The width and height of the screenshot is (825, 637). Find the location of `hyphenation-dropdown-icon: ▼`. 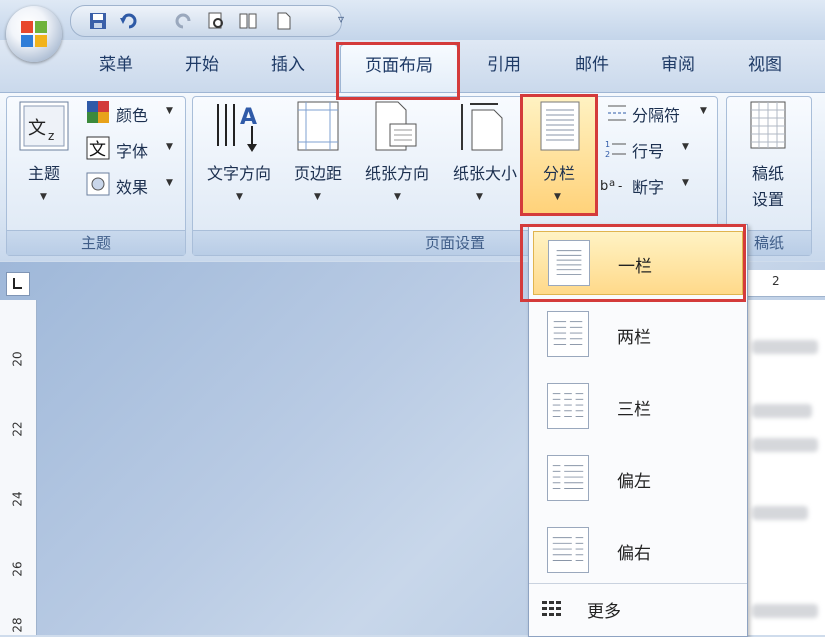

hyphenation-dropdown-icon: ▼ is located at coordinates (685, 183).